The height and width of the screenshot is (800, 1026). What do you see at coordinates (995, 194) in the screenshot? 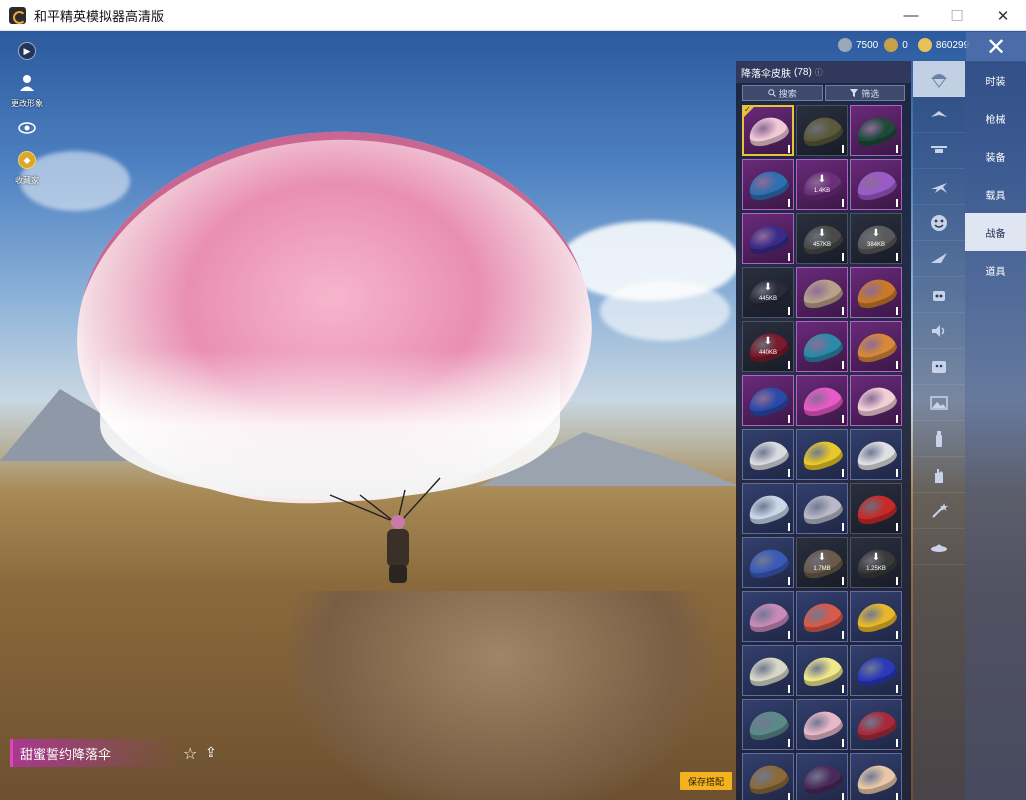
I see `category-tab: 载具` at bounding box center [995, 194].